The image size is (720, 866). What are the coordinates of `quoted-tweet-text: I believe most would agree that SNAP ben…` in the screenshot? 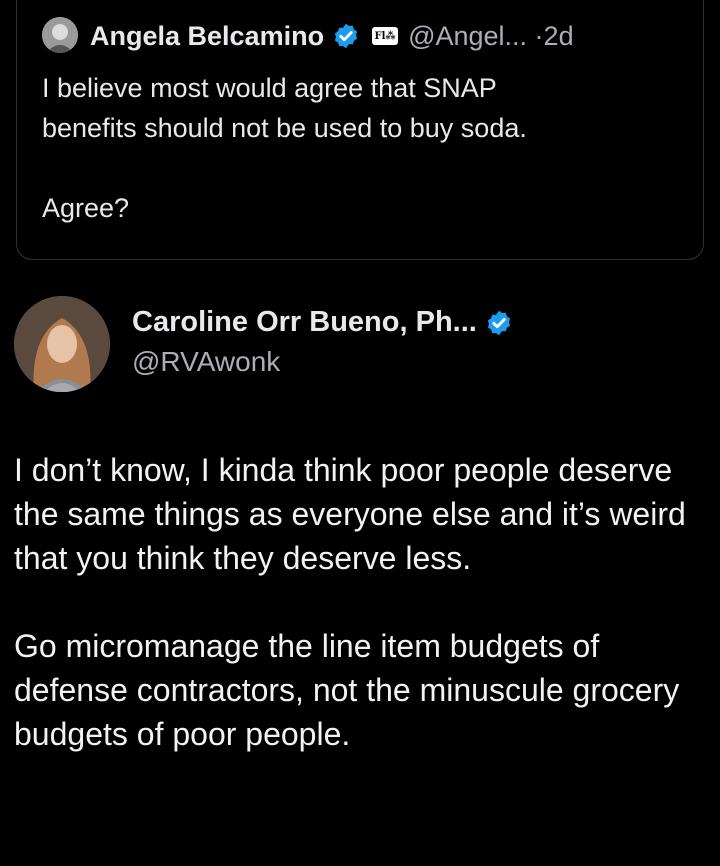 It's located at (284, 148).